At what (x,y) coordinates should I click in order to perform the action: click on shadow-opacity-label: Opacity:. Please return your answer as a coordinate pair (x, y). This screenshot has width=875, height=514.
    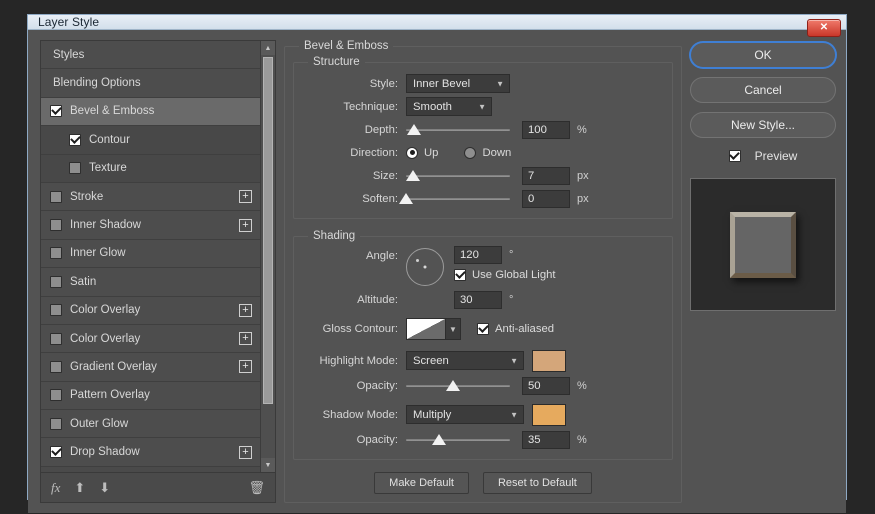
    Looking at the image, I should click on (377, 439).